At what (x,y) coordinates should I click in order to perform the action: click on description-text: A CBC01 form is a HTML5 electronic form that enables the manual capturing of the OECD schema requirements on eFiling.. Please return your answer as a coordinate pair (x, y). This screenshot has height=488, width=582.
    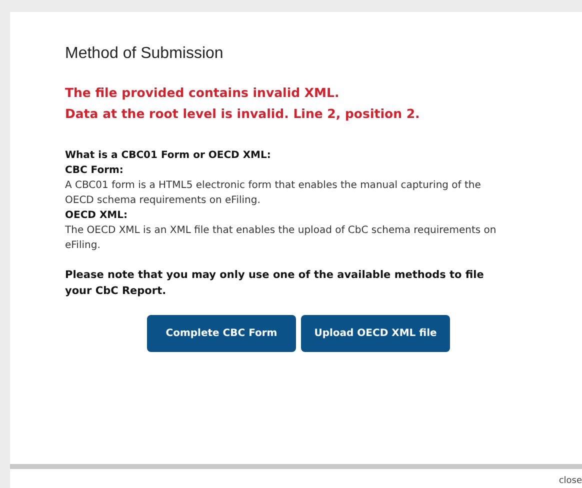
    Looking at the image, I should click on (273, 193).